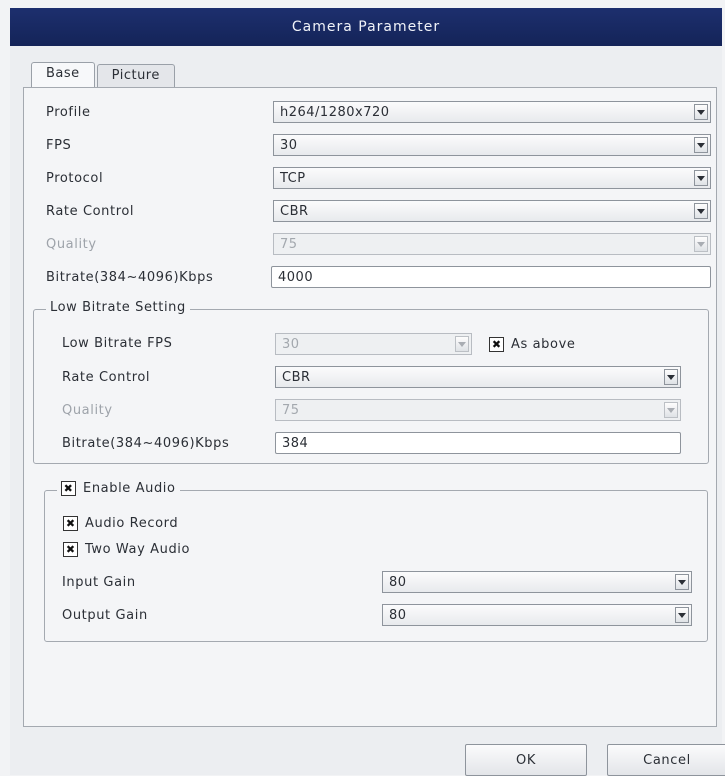 The width and height of the screenshot is (725, 776). I want to click on low-fps-label: Low Bitrate FPS, so click(117, 343).